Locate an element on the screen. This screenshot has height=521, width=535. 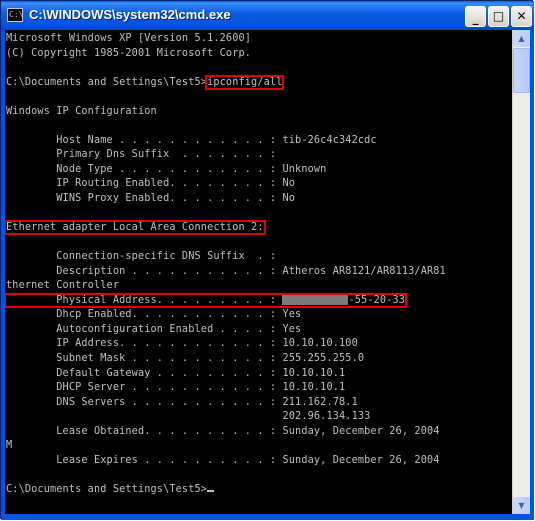
redacted-mac-mask is located at coordinates (315, 299).